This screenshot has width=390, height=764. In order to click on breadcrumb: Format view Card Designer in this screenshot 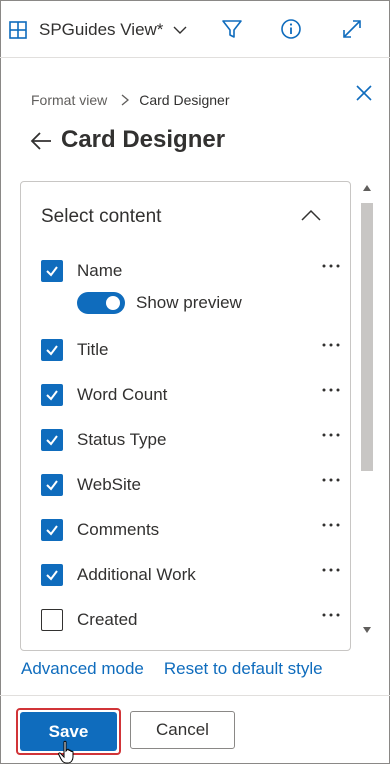, I will do `click(130, 100)`.